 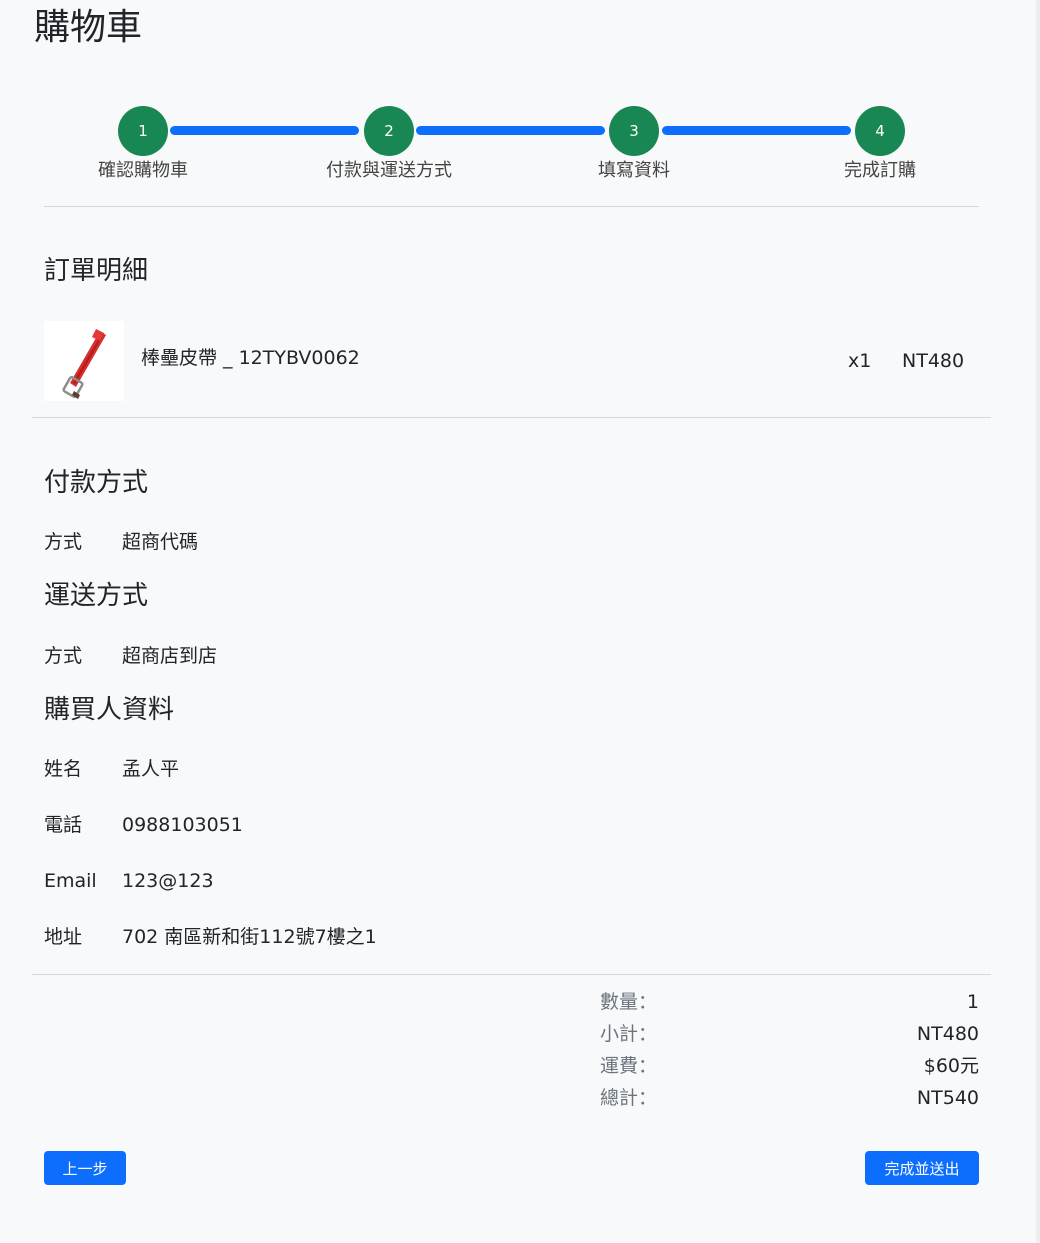 What do you see at coordinates (143, 131) in the screenshot?
I see `step-1-circle: 1` at bounding box center [143, 131].